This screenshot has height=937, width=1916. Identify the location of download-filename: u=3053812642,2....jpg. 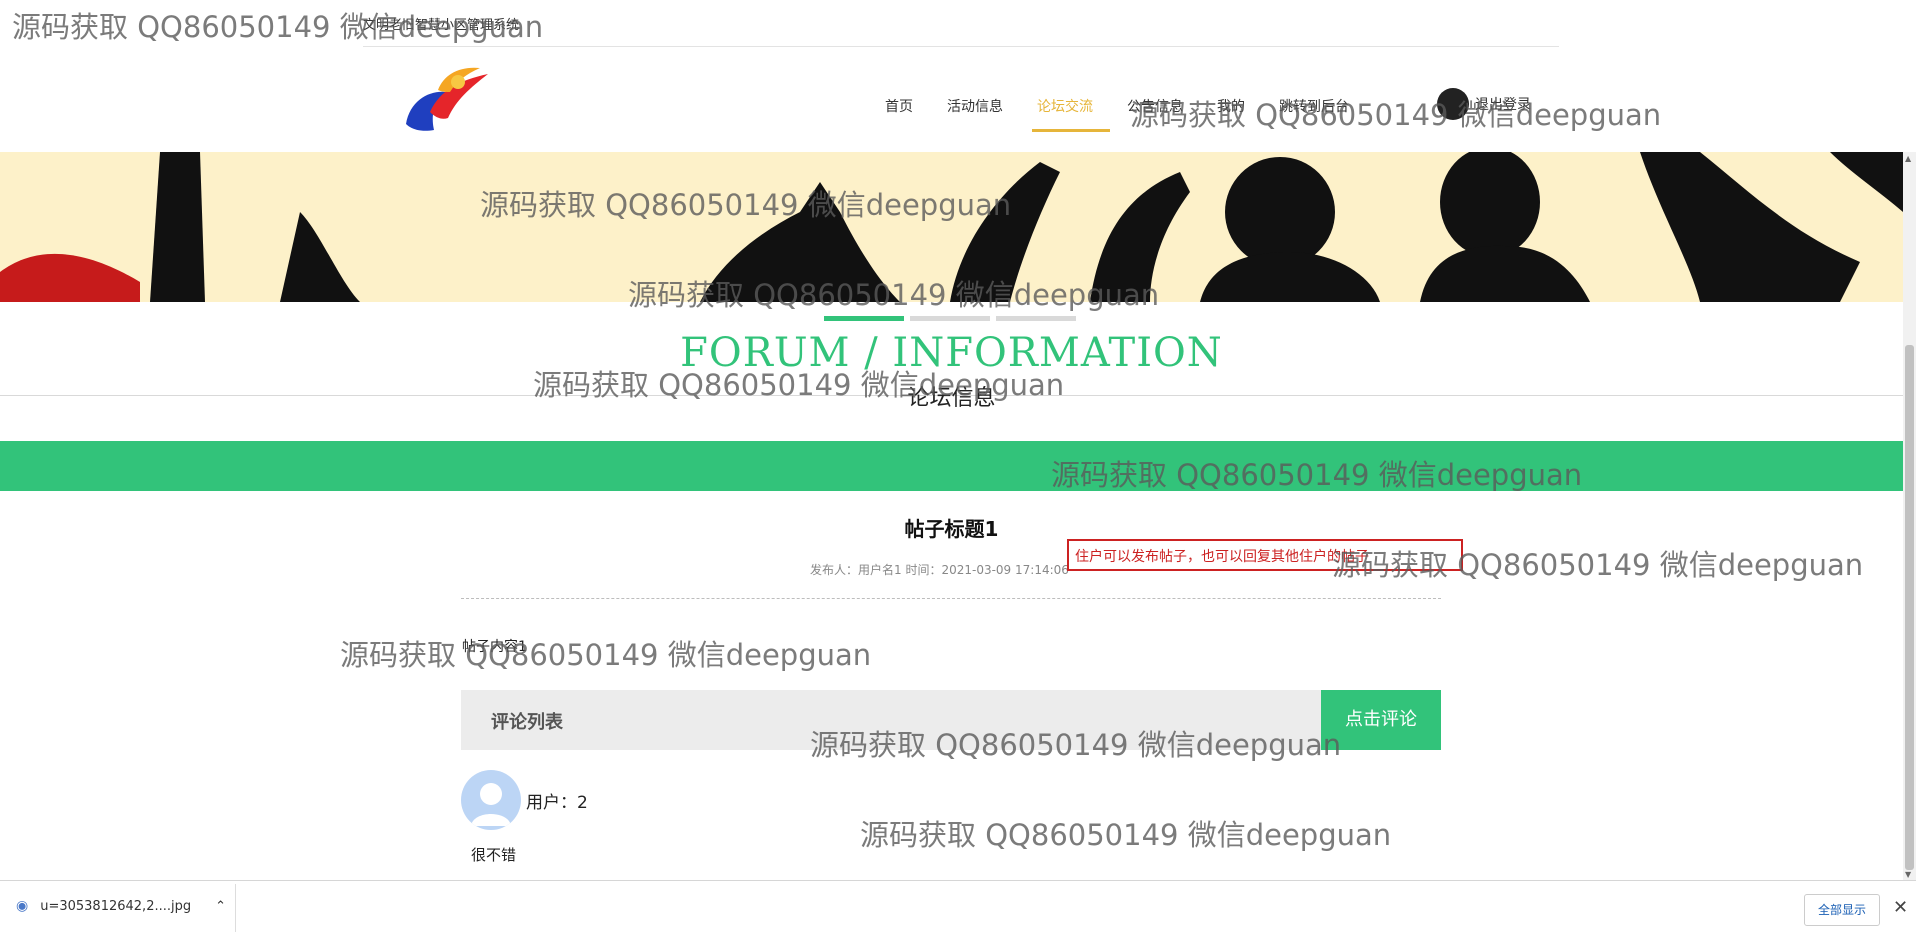
(116, 906).